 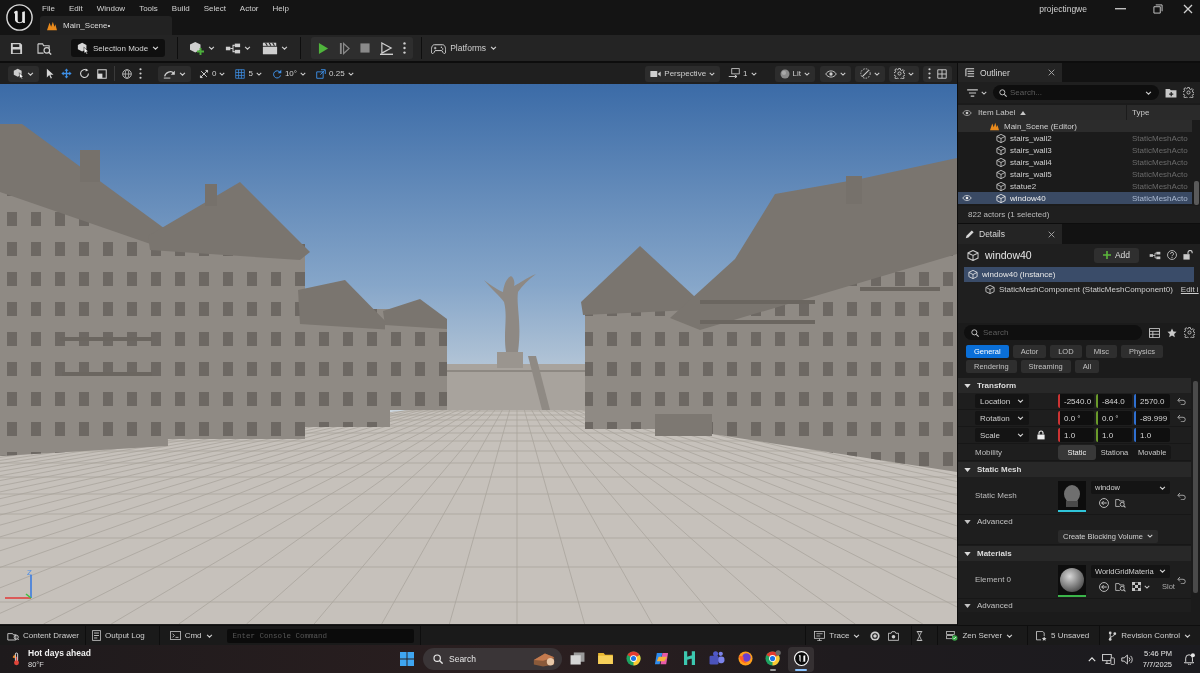 I want to click on menu-item: Help, so click(x=280, y=8).